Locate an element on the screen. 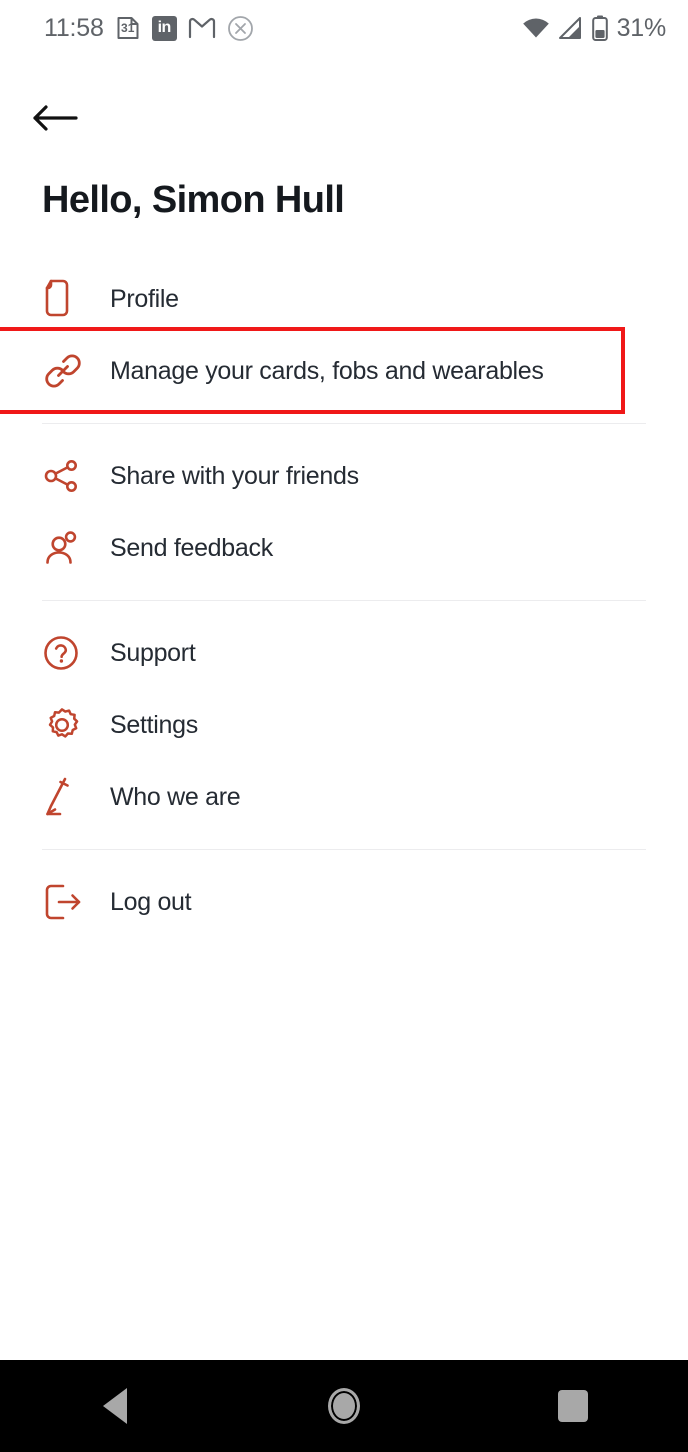 The height and width of the screenshot is (1452, 688). question-circle-icon is located at coordinates (64, 653).